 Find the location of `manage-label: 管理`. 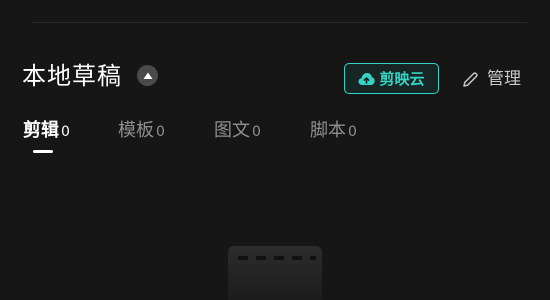

manage-label: 管理 is located at coordinates (504, 79).